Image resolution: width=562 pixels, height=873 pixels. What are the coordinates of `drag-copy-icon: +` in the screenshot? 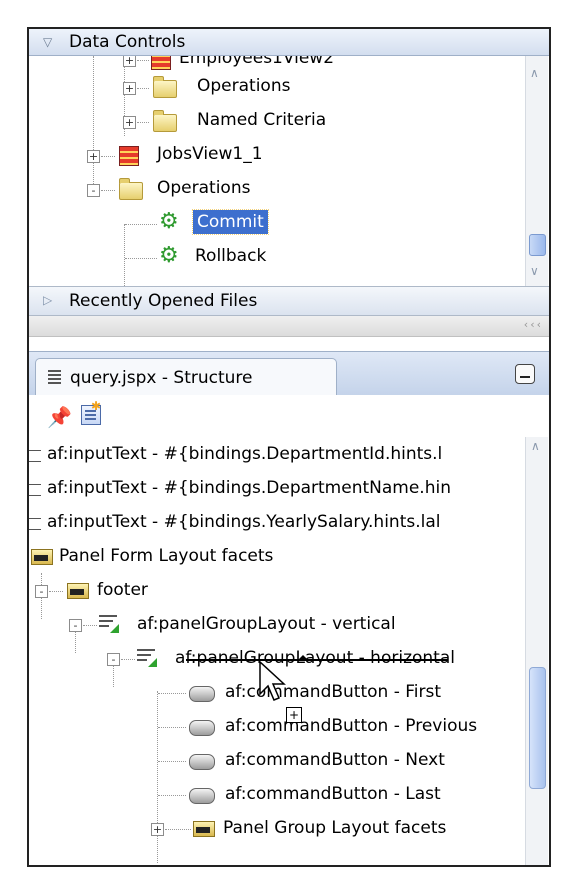 It's located at (294, 715).